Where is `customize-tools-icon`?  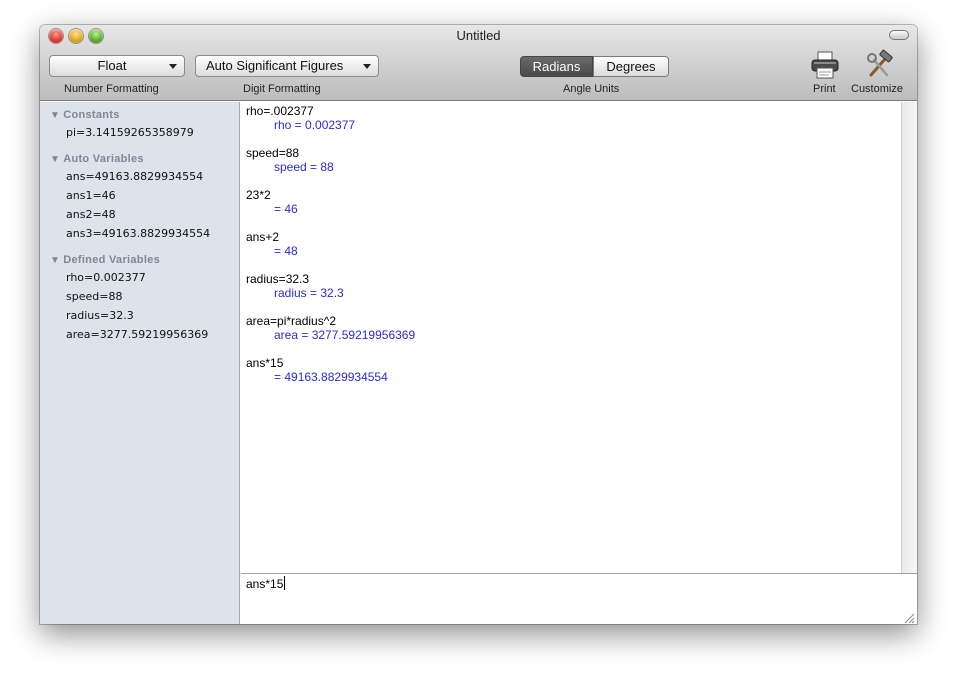
customize-tools-icon is located at coordinates (879, 65).